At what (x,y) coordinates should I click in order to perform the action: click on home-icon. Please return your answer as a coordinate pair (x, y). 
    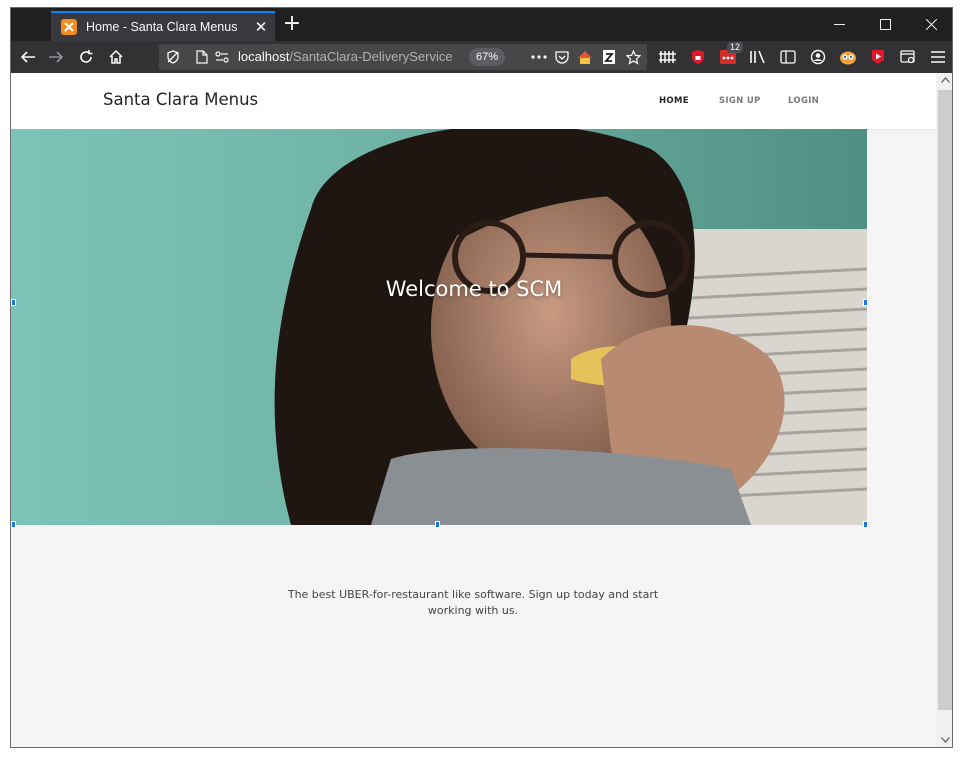
    Looking at the image, I should click on (116, 57).